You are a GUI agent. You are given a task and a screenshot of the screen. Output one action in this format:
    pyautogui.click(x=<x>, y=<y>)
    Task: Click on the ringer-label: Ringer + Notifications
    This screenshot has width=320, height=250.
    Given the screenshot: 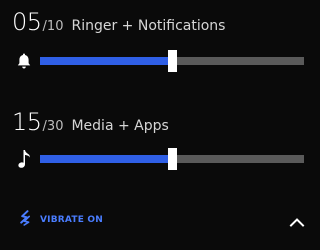 What is the action you would take?
    pyautogui.click(x=148, y=26)
    